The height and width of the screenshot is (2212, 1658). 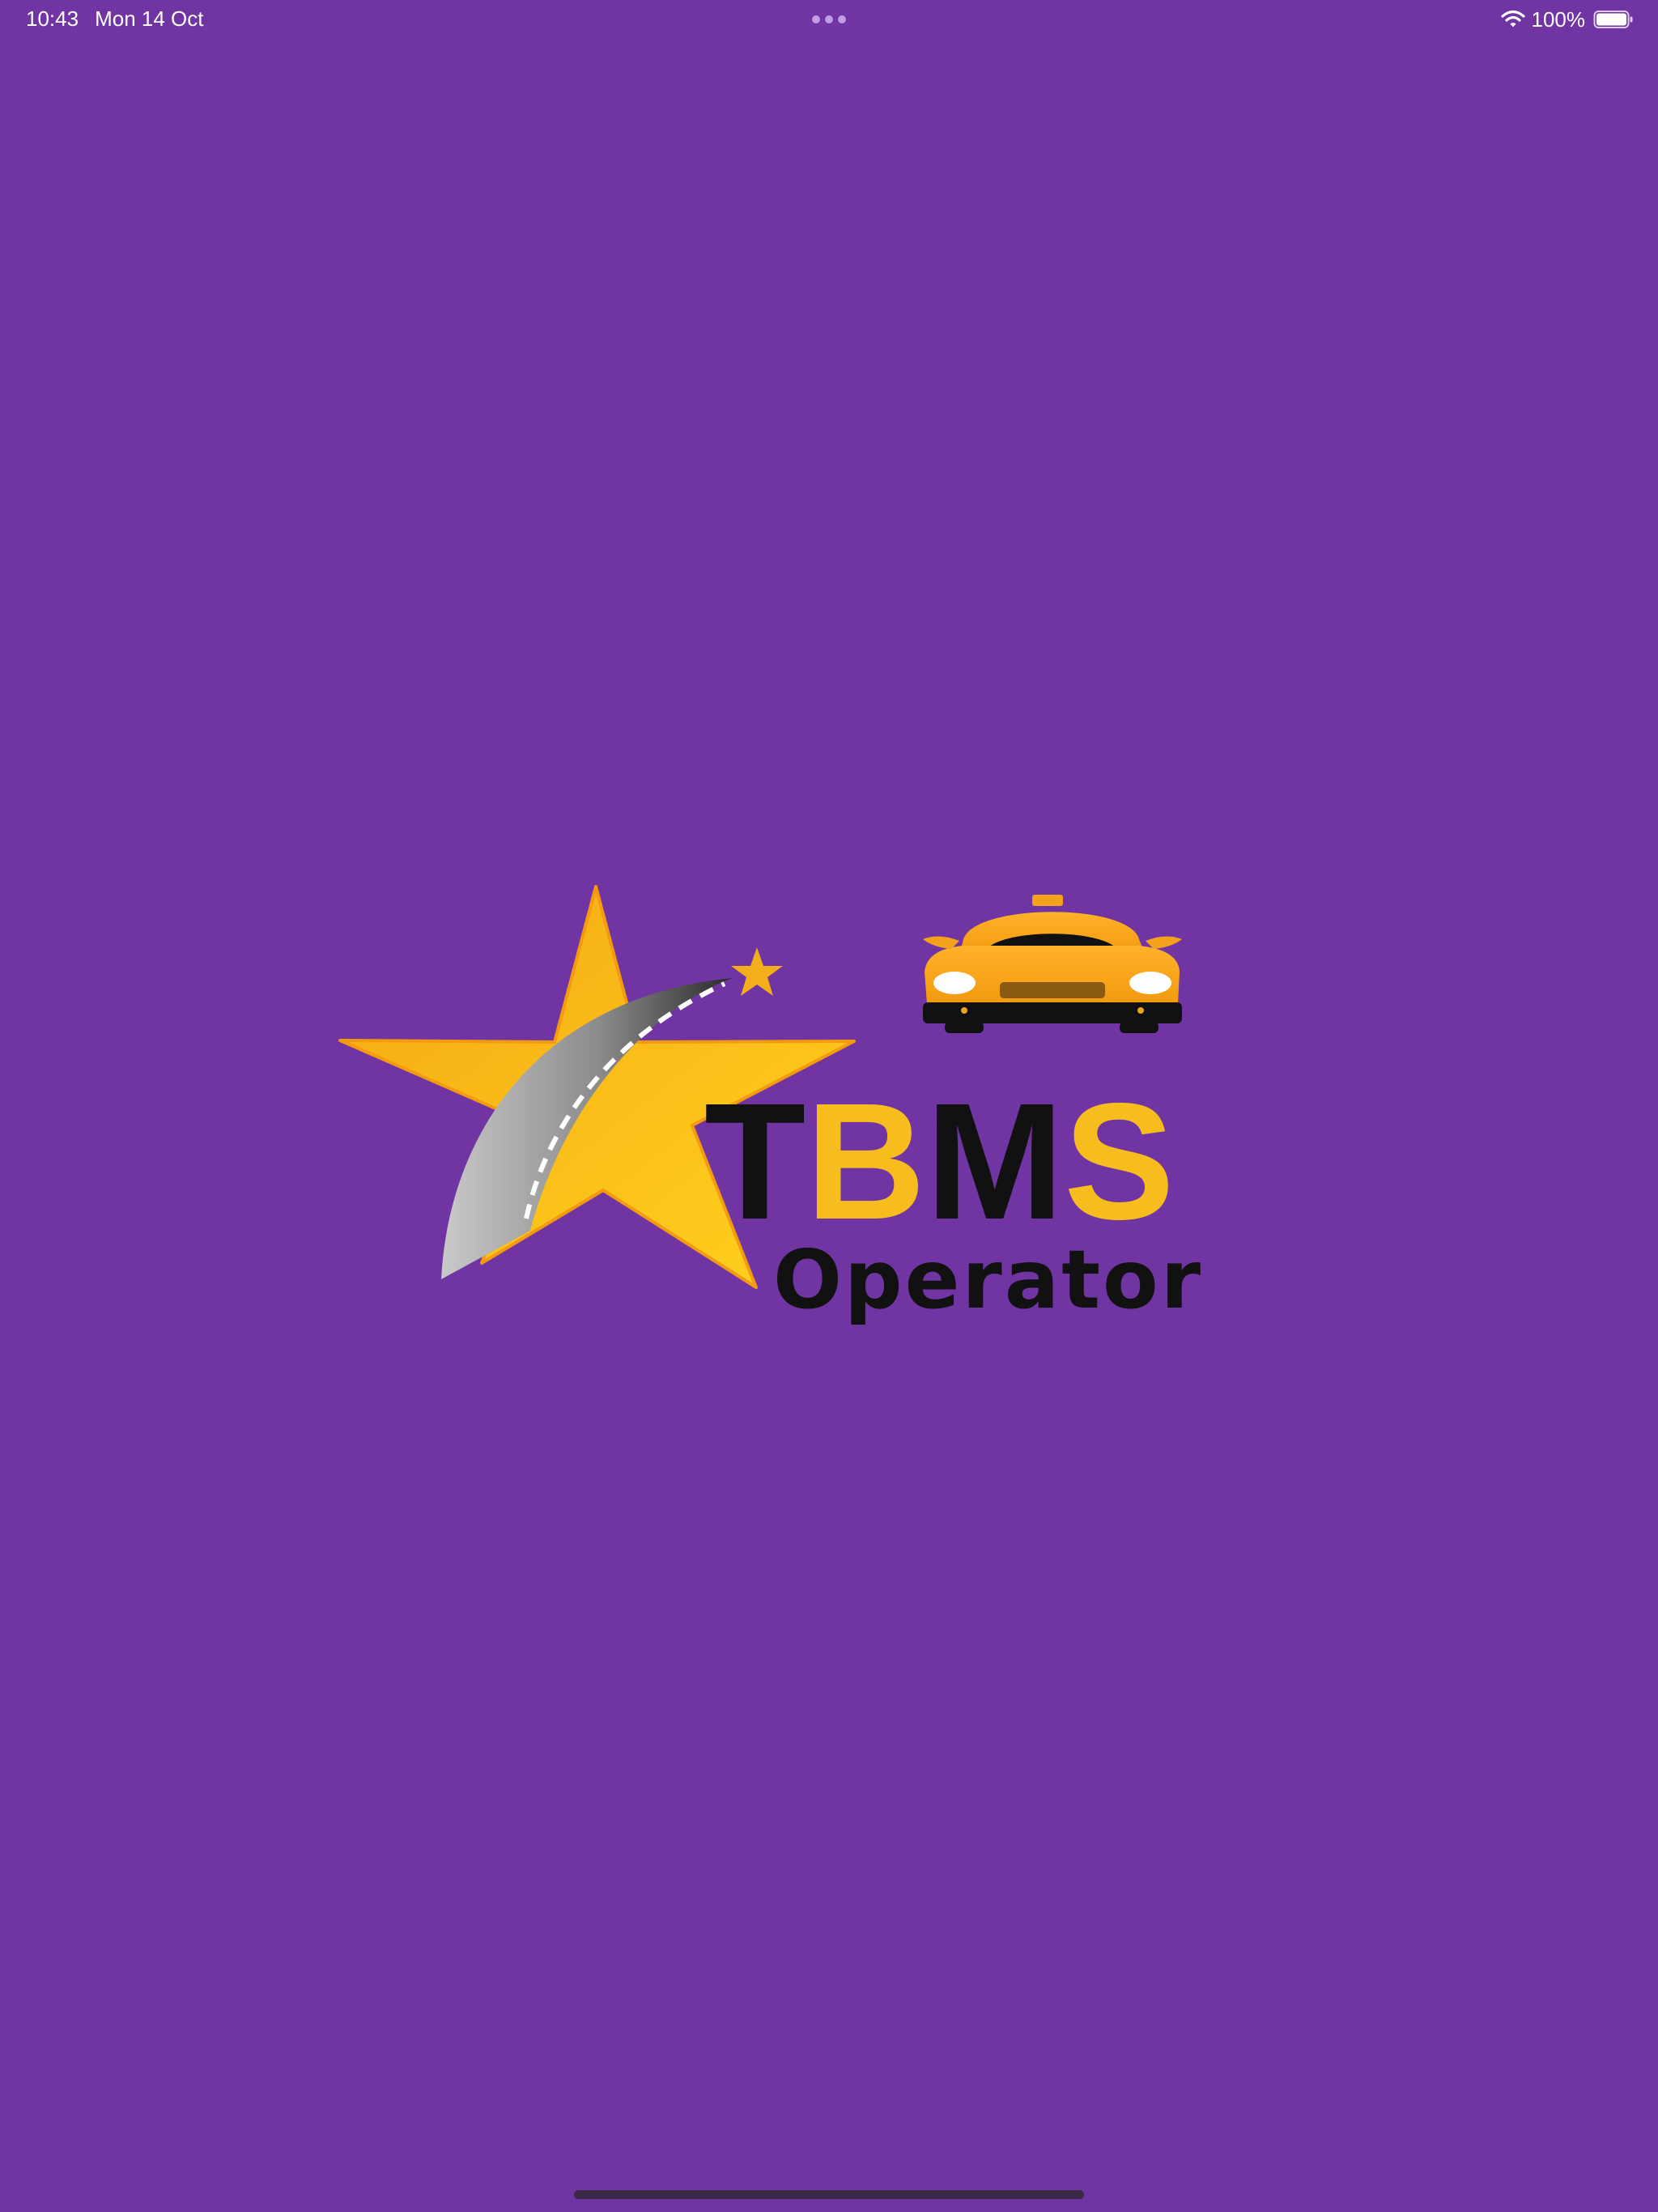 What do you see at coordinates (939, 1162) in the screenshot?
I see `logo-wordmark: TBMS` at bounding box center [939, 1162].